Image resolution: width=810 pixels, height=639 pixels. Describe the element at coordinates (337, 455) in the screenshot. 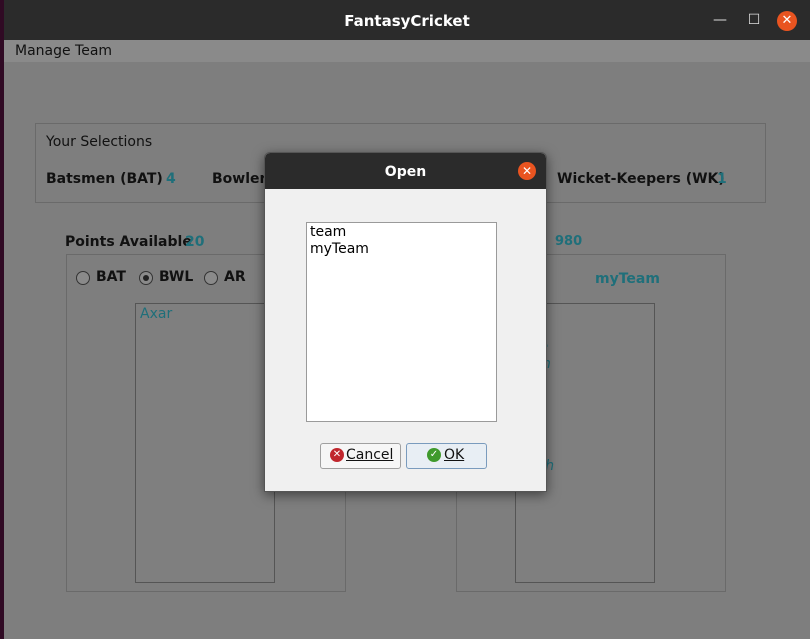

I see `cancel-icon: ✕` at that location.